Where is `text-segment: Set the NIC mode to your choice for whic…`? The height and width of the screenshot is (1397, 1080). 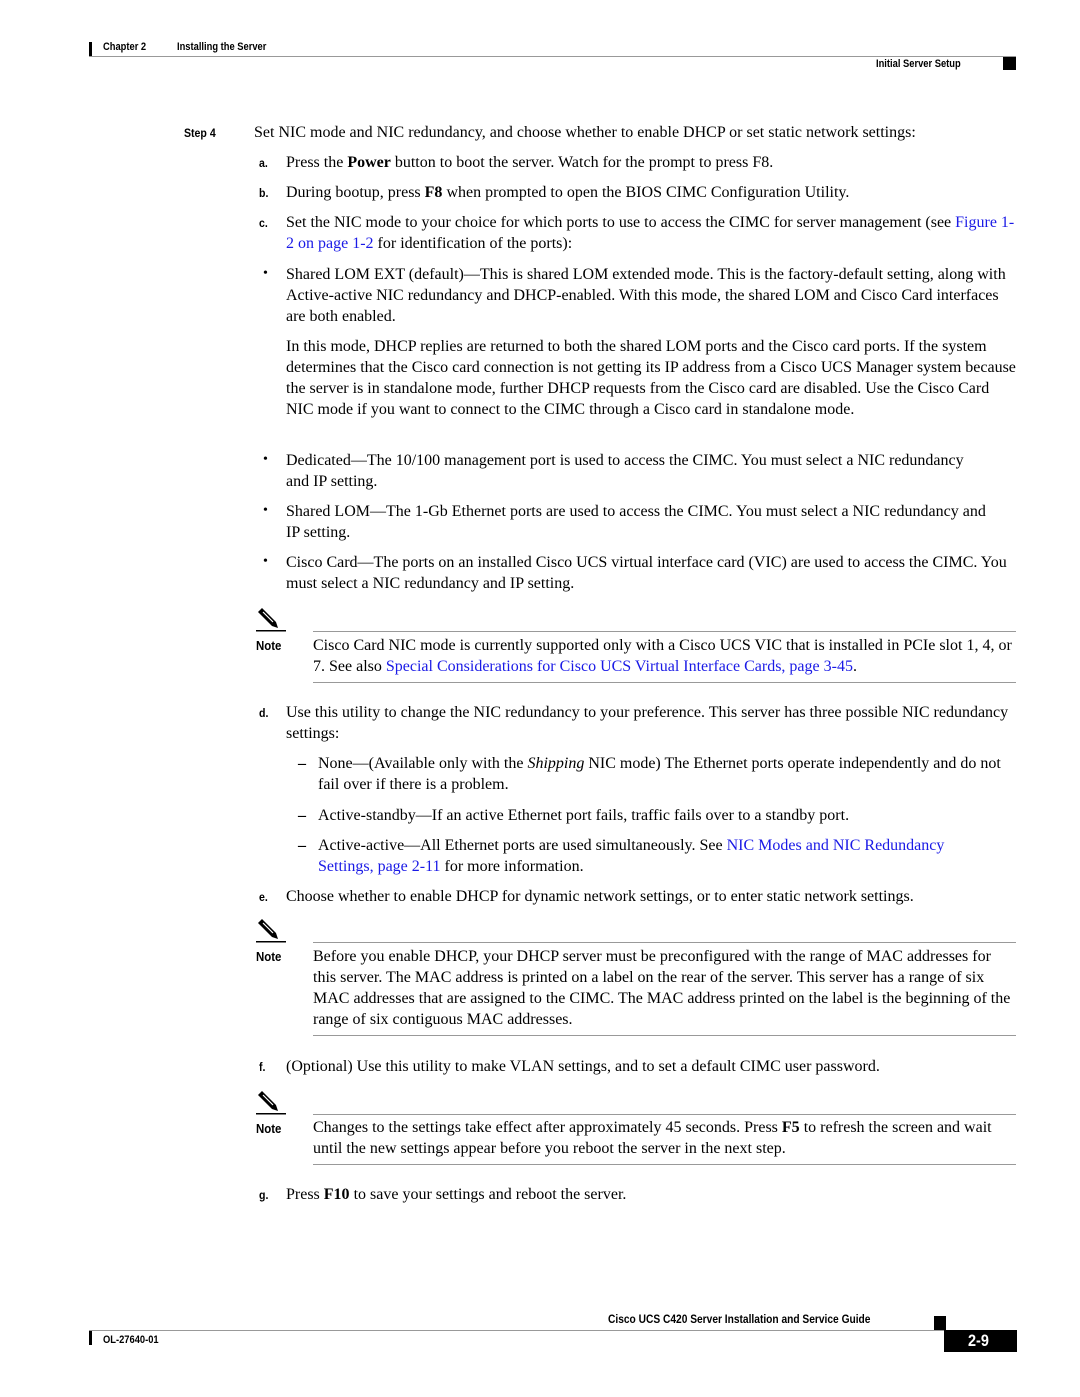
text-segment: Set the NIC mode to your choice for whic… is located at coordinates (621, 222).